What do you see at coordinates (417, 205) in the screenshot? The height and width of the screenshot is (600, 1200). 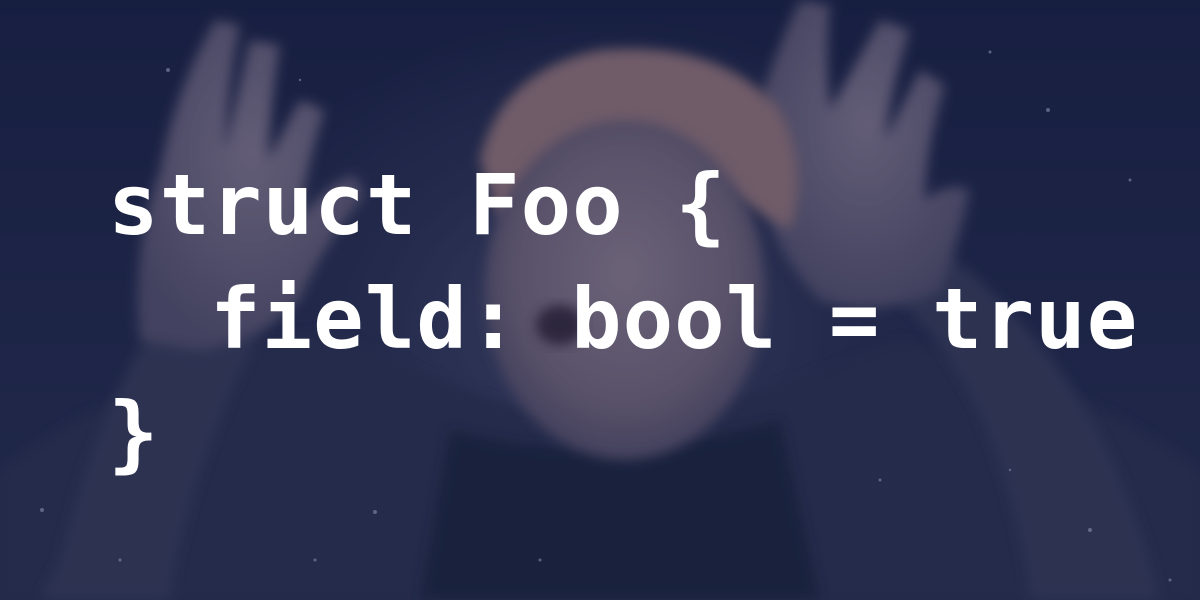 I see `code-line-1: struct Foo {` at bounding box center [417, 205].